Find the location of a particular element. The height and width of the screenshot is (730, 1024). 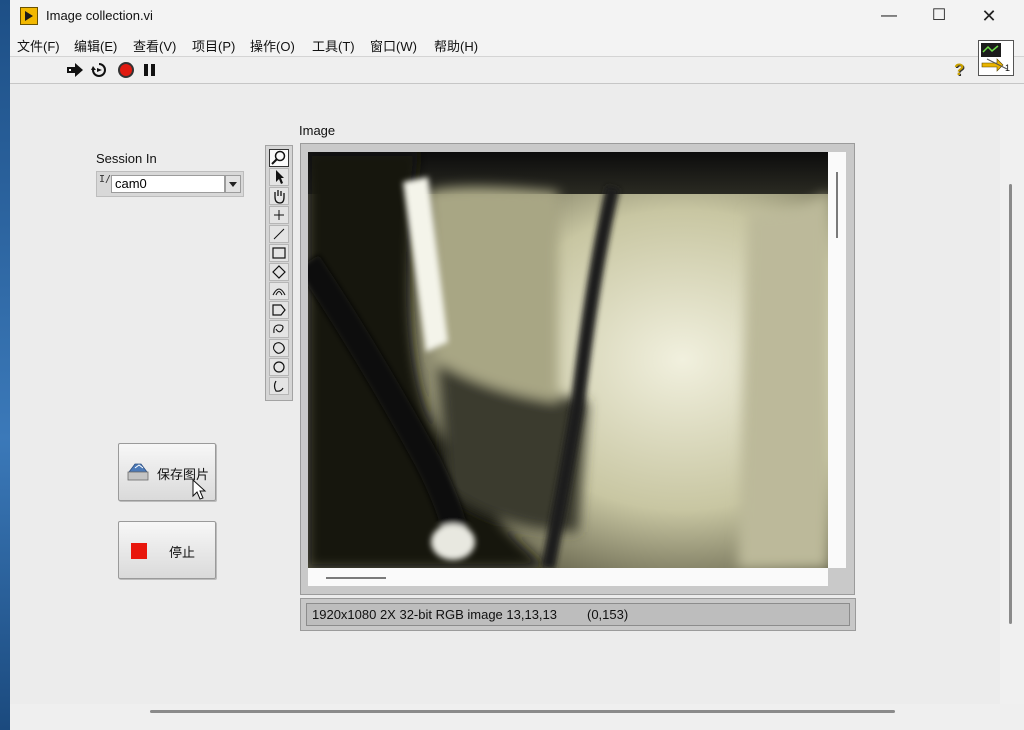

polygon-tool-icon is located at coordinates (279, 310).